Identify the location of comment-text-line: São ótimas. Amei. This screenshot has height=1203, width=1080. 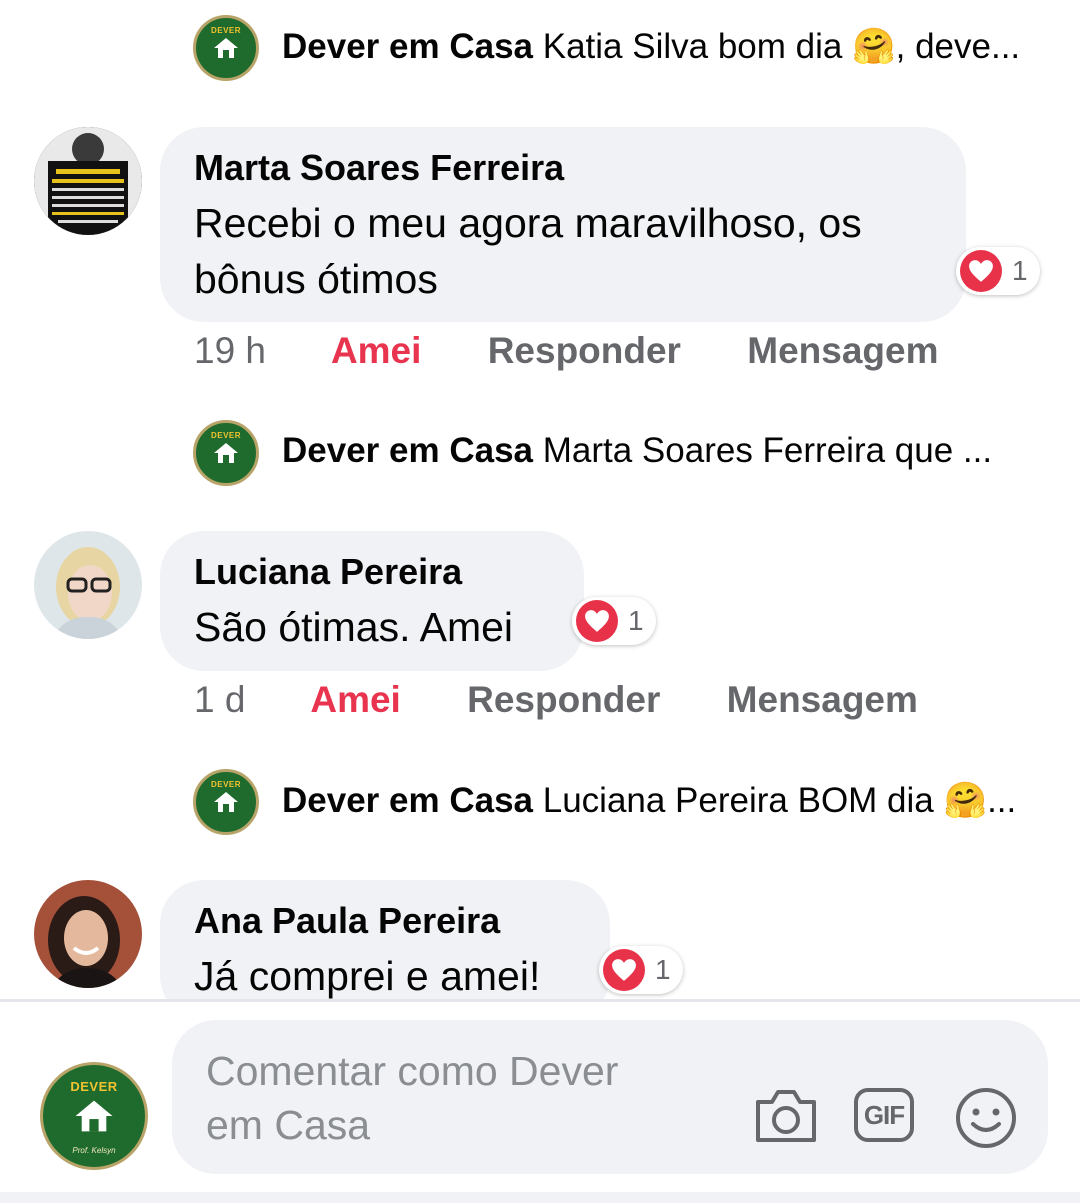
(354, 627).